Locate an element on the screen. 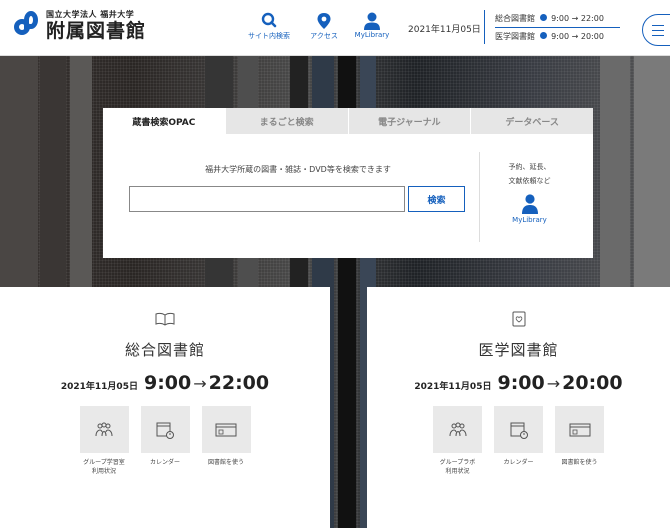 This screenshot has height=528, width=670. site-logo: 国立大学法人 福井大学 附属図書館 is located at coordinates (80, 26).